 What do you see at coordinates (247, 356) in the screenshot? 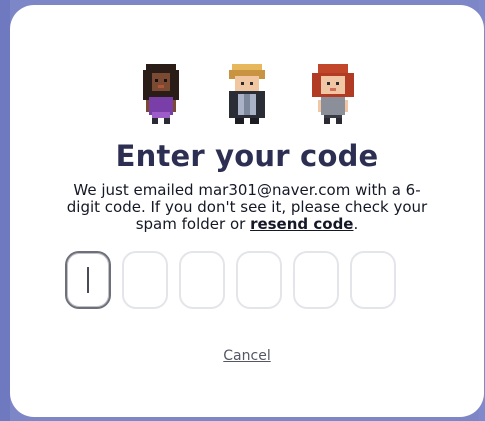
I see `cancel-link: Cancel` at bounding box center [247, 356].